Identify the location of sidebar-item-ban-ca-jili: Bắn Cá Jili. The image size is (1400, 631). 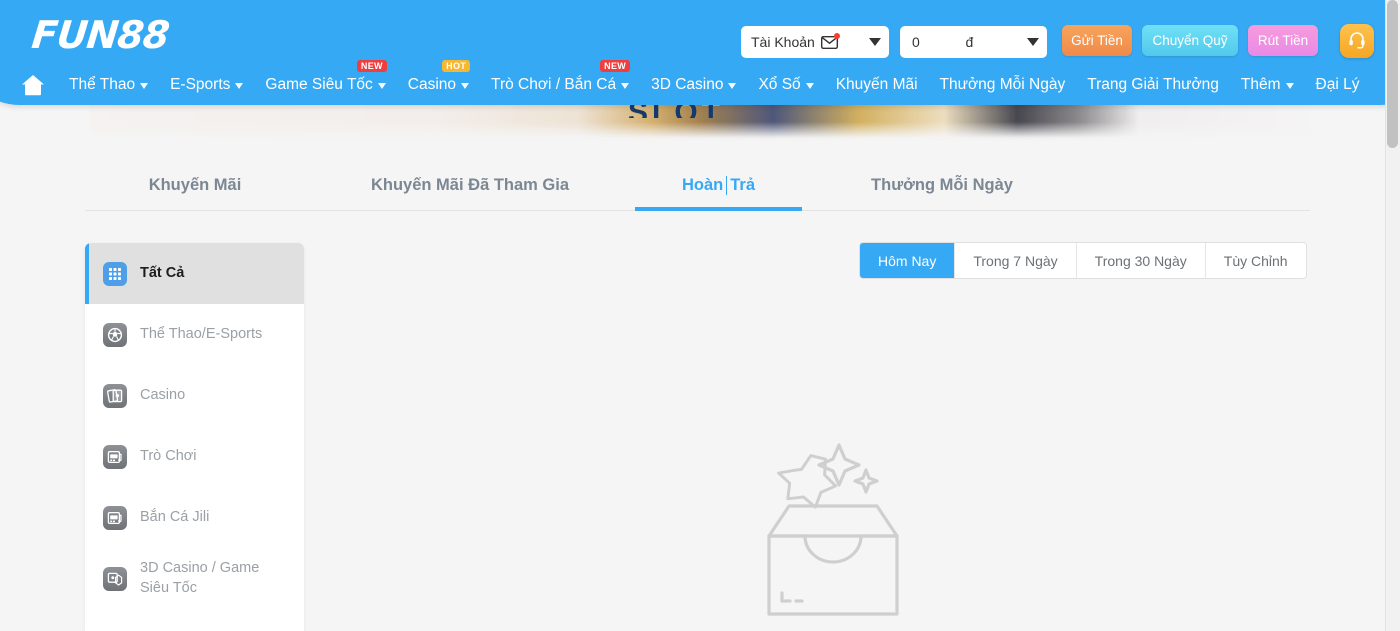
(194, 517).